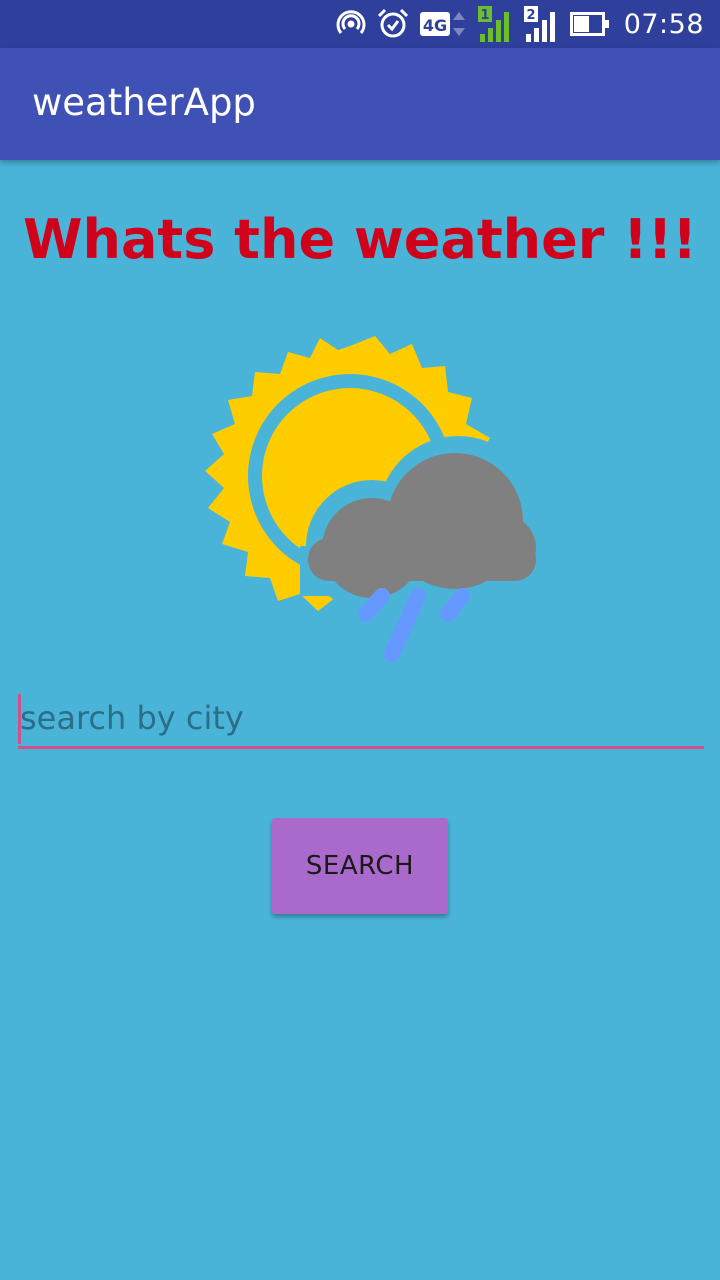 The image size is (720, 1280). I want to click on text-cursor, so click(19, 719).